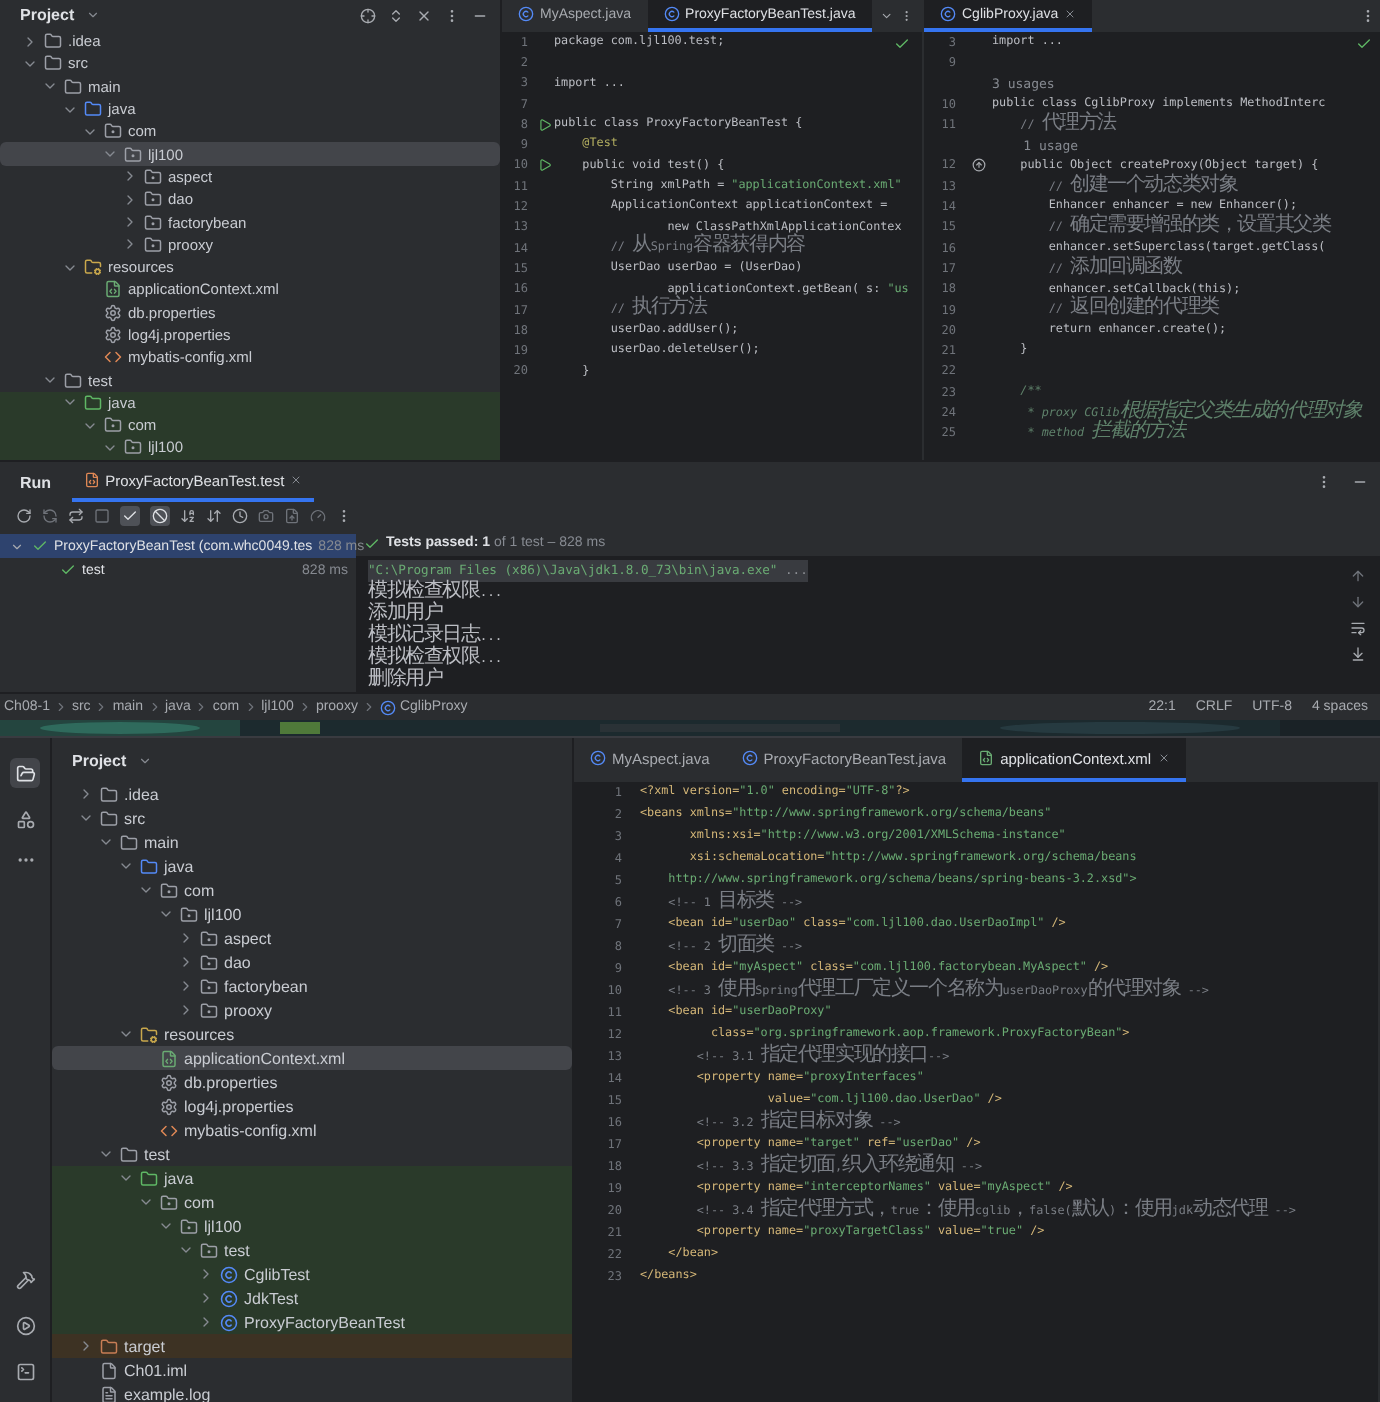  Describe the element at coordinates (102, 516) in the screenshot. I see `stop-icon` at that location.